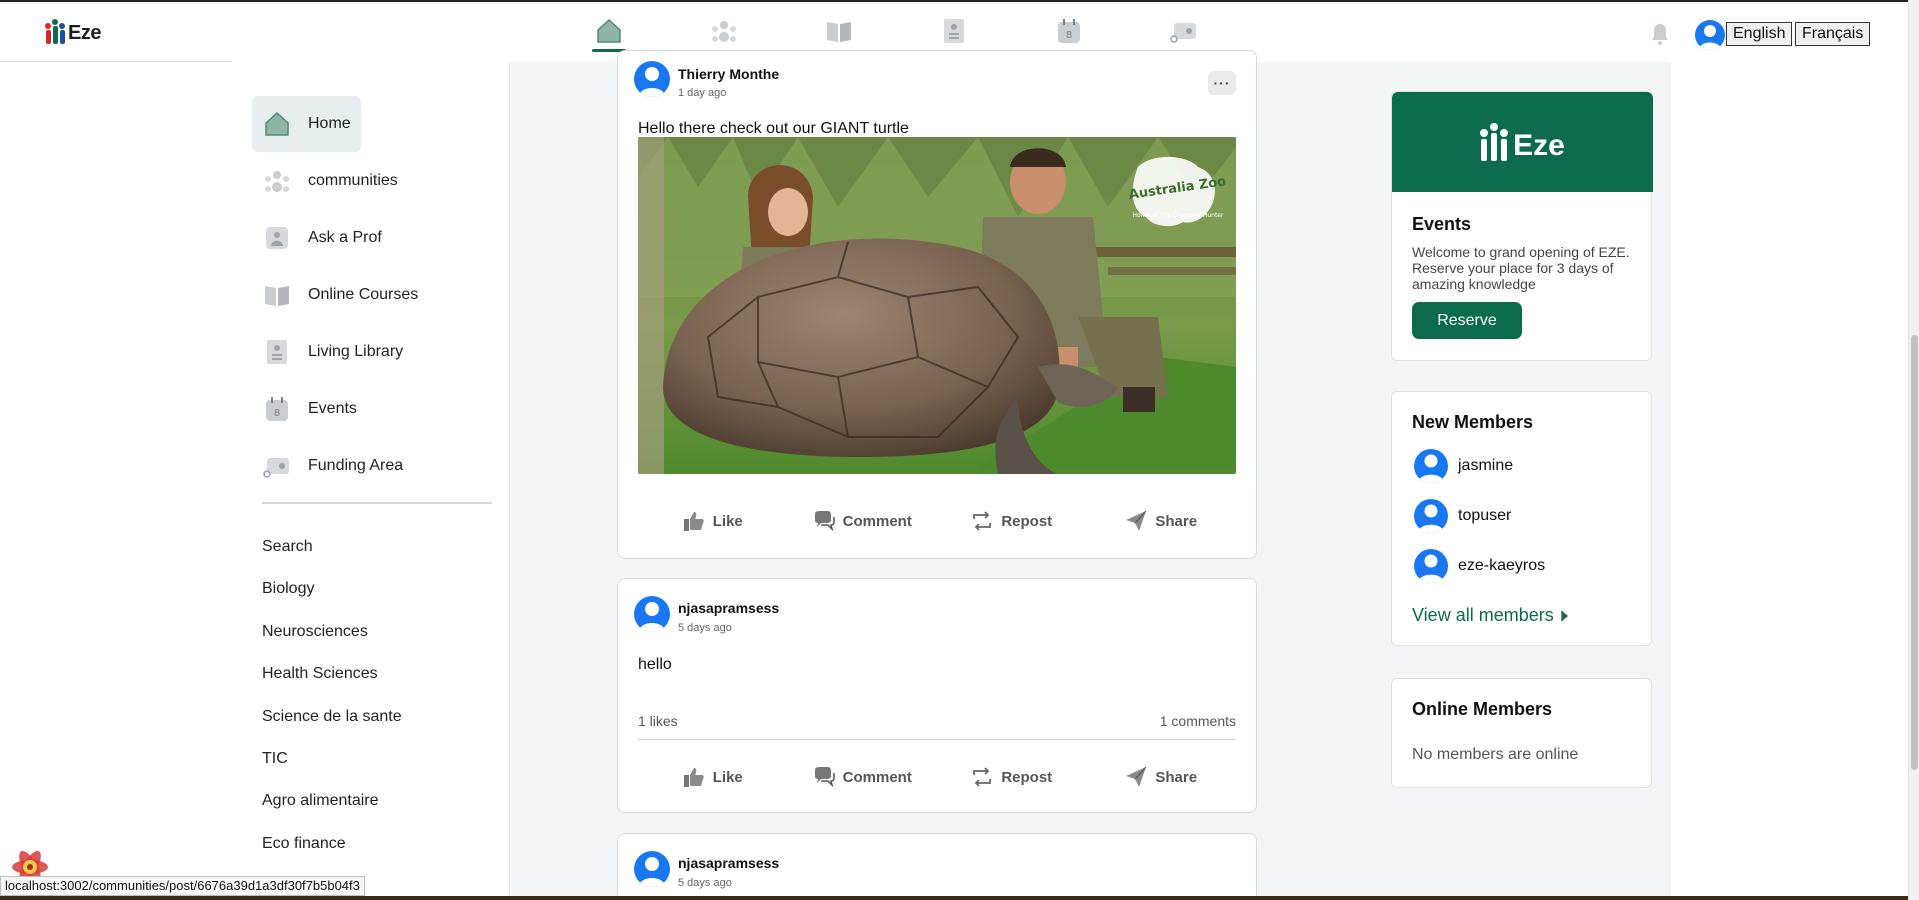 This screenshot has height=900, width=1919. Describe the element at coordinates (1198, 721) in the screenshot. I see `comments-count: 1 comments` at that location.